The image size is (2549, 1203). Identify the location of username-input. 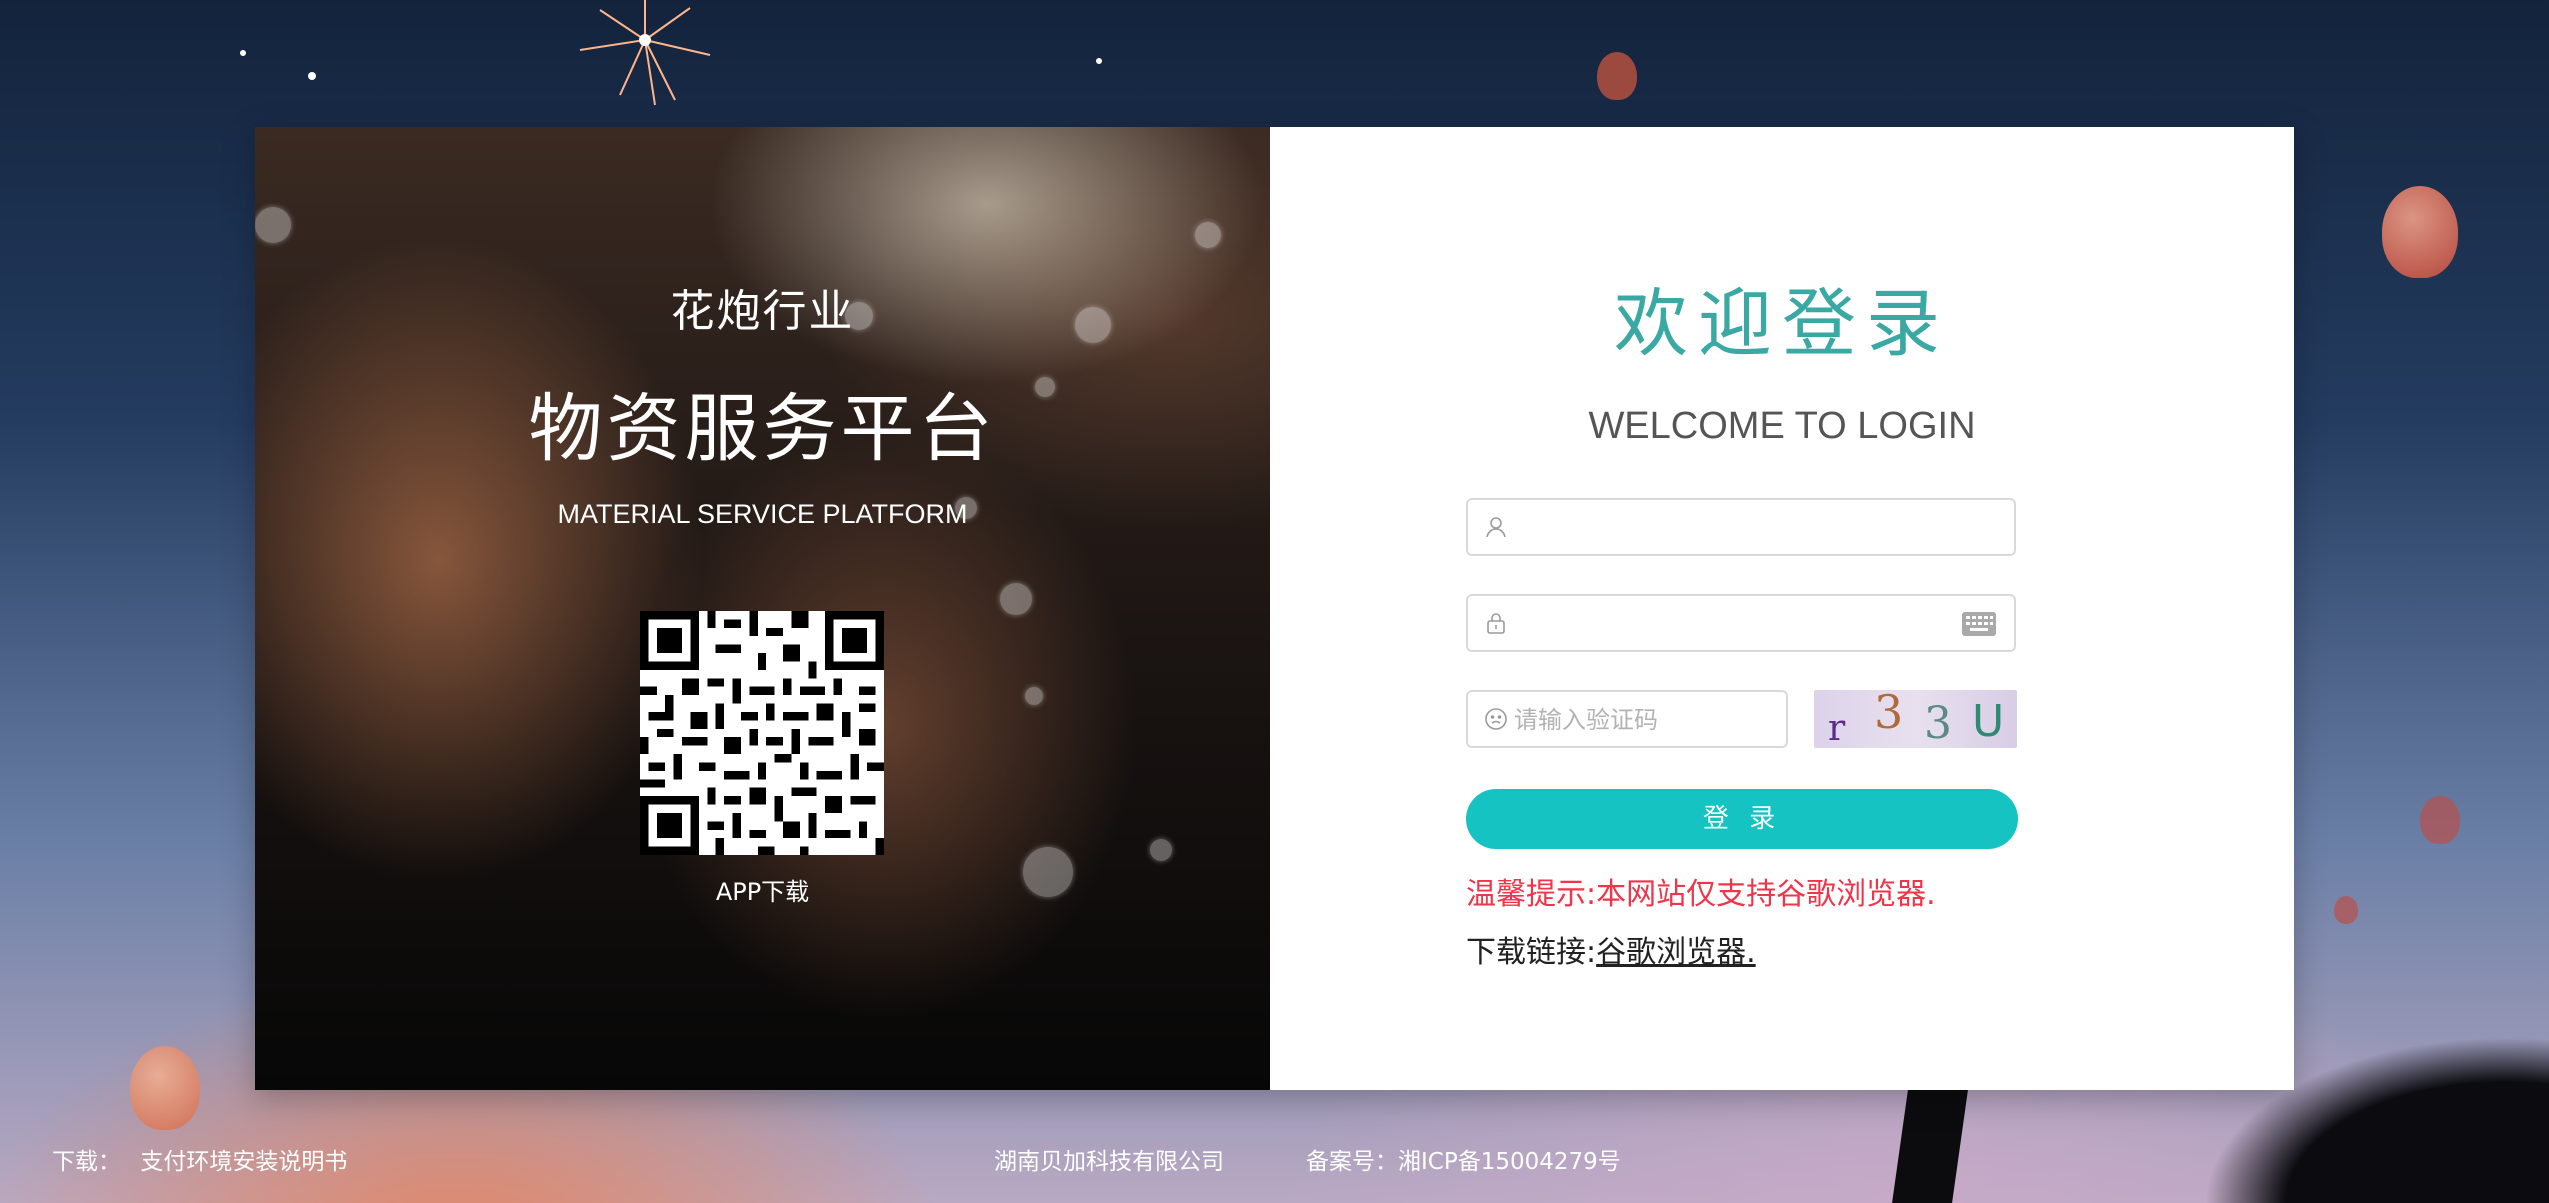
(1742, 528).